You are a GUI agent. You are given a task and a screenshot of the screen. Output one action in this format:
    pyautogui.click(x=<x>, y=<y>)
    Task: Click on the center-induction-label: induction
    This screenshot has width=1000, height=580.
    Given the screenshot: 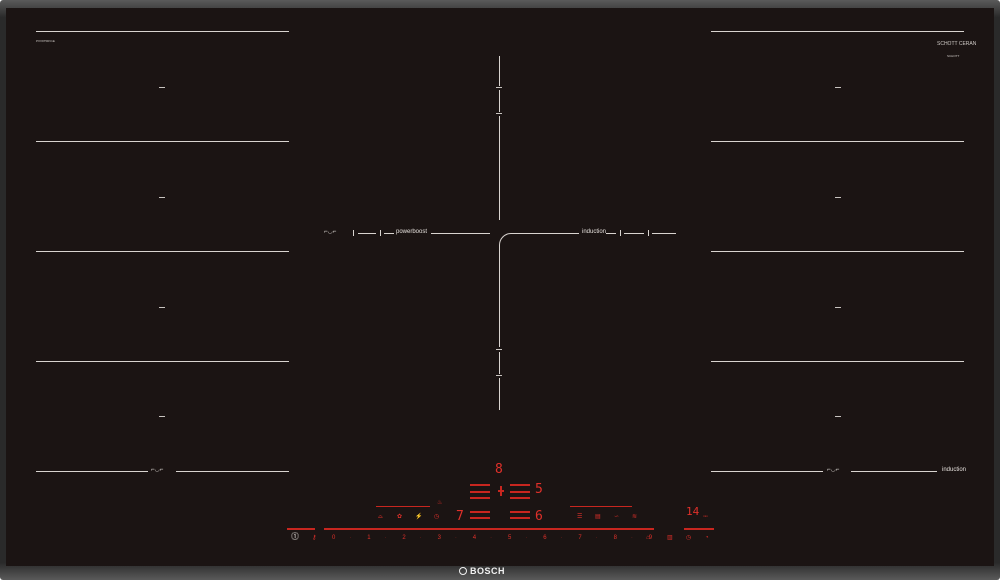 What is the action you would take?
    pyautogui.click(x=594, y=232)
    